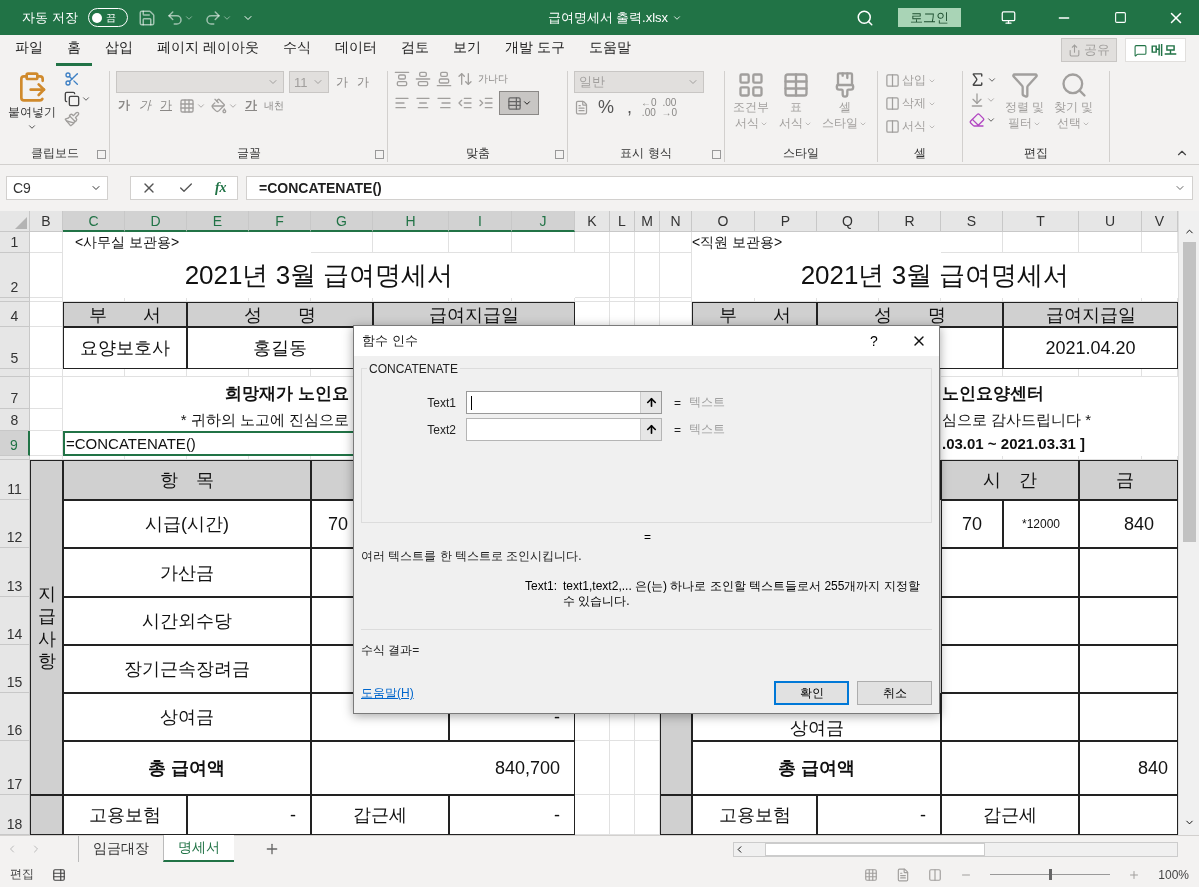 This screenshot has width=1199, height=887. I want to click on row-header: 12, so click(15, 524).